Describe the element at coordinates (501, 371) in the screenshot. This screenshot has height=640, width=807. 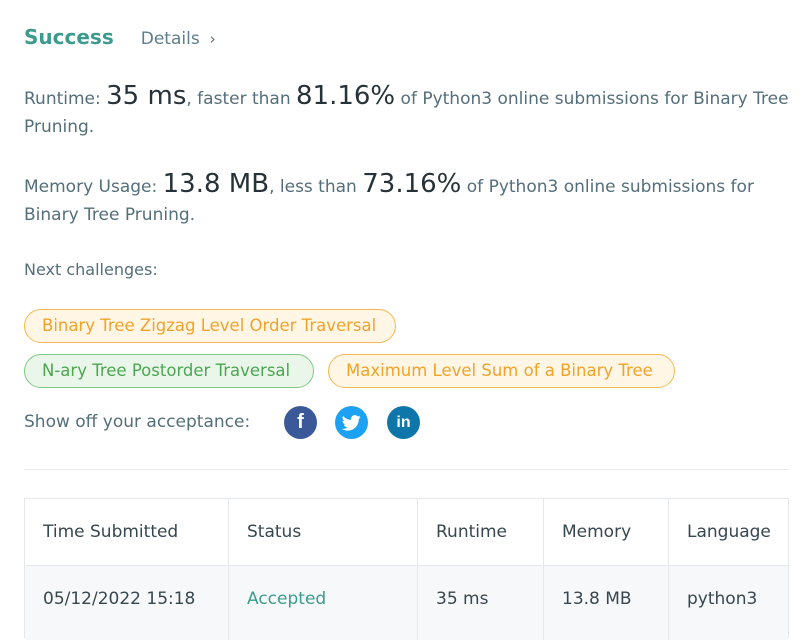
I see `challenge-chip: Maximum Level Sum of a Binary Tree` at that location.